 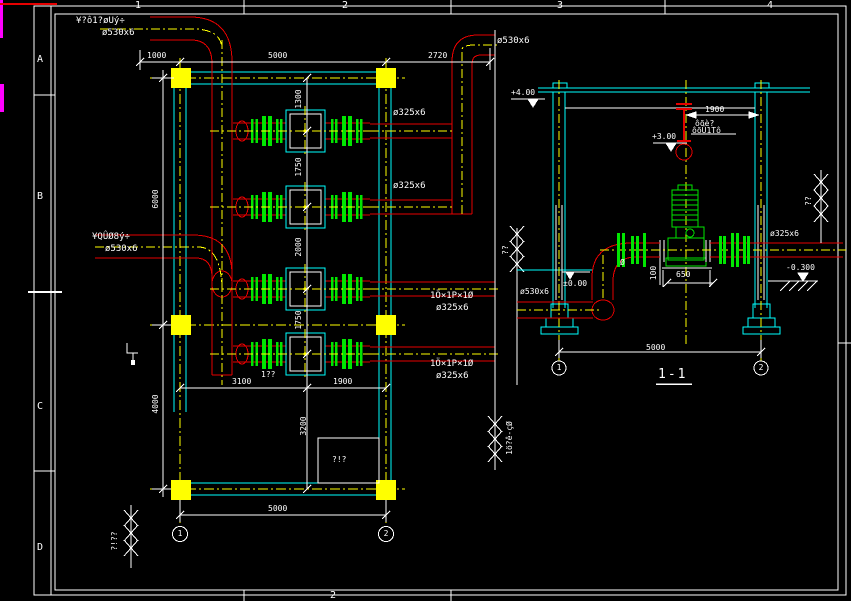 I want to click on dim-2000: 2000, so click(x=298, y=247).